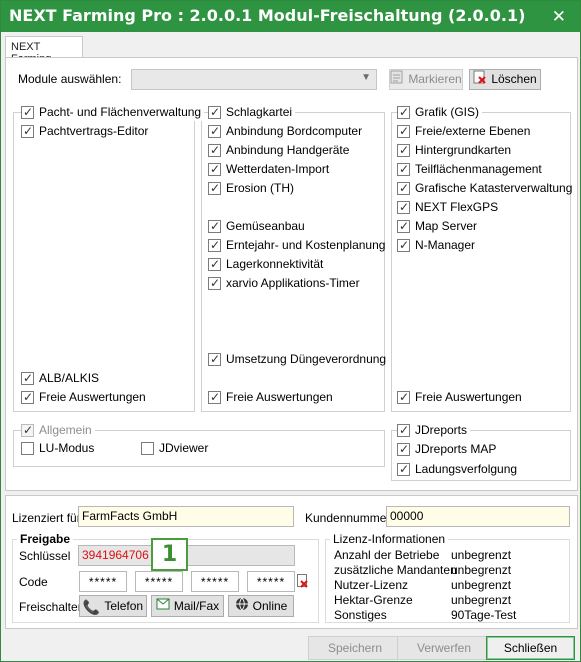 This screenshot has height=662, width=581. What do you see at coordinates (478, 516) in the screenshot?
I see `customer-no-field: 00000` at bounding box center [478, 516].